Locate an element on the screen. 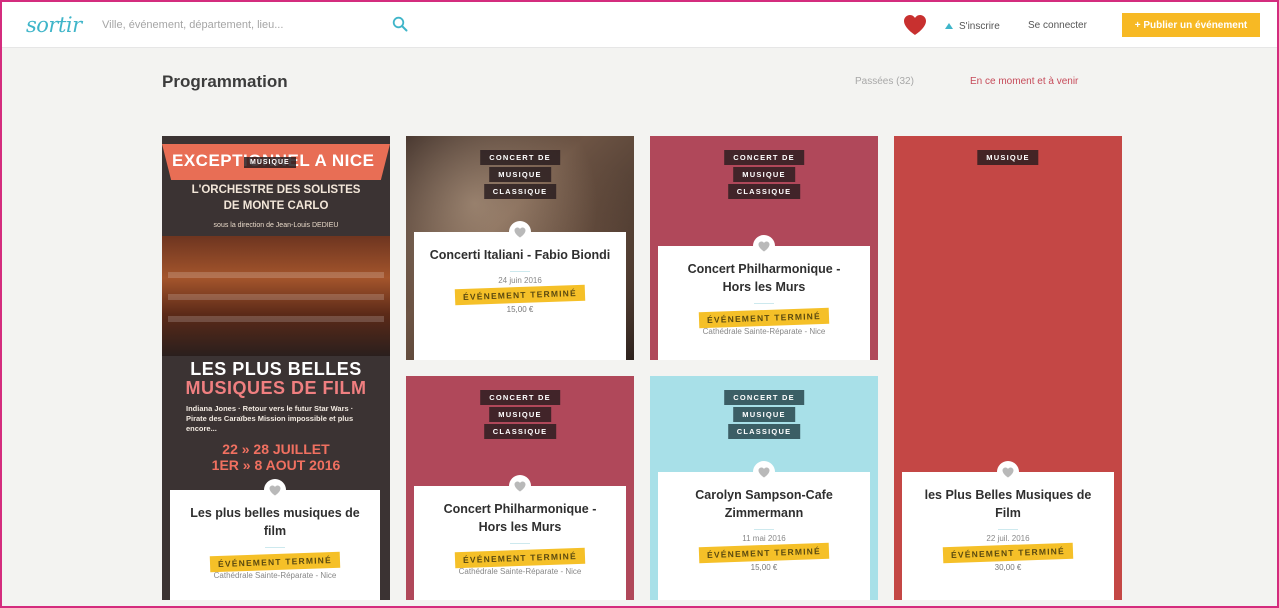  search-input is located at coordinates (242, 25).